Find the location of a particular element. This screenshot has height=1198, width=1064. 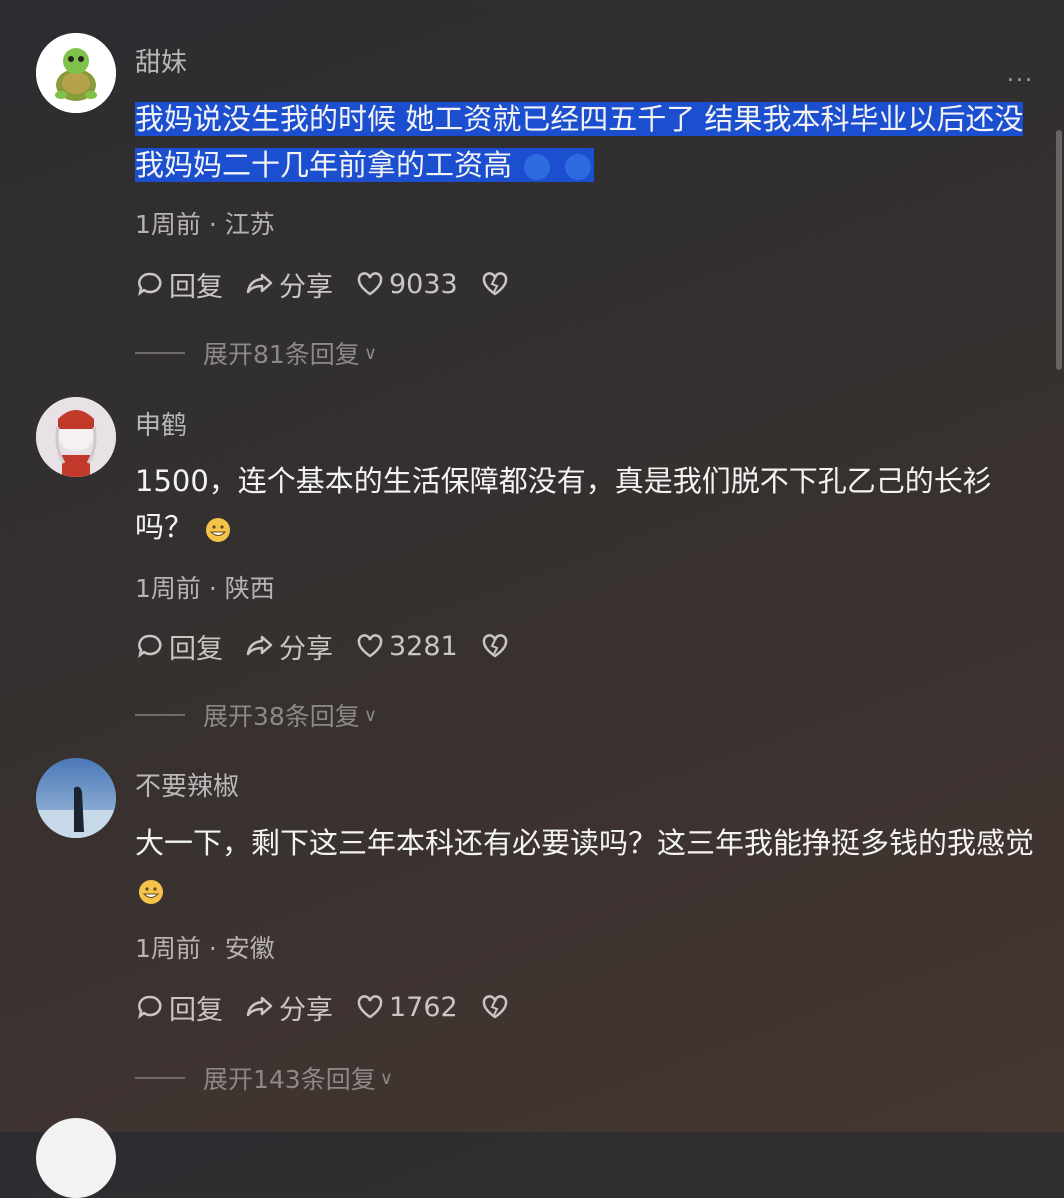

like-count: 3281 is located at coordinates (423, 646).